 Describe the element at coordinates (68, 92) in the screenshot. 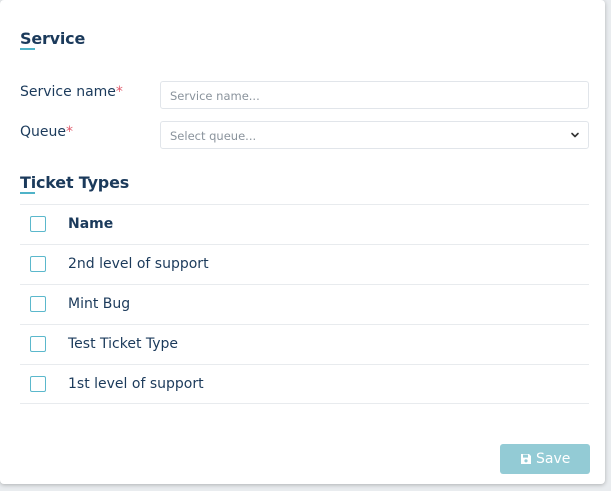

I see `service-name-label-text: Service name` at that location.